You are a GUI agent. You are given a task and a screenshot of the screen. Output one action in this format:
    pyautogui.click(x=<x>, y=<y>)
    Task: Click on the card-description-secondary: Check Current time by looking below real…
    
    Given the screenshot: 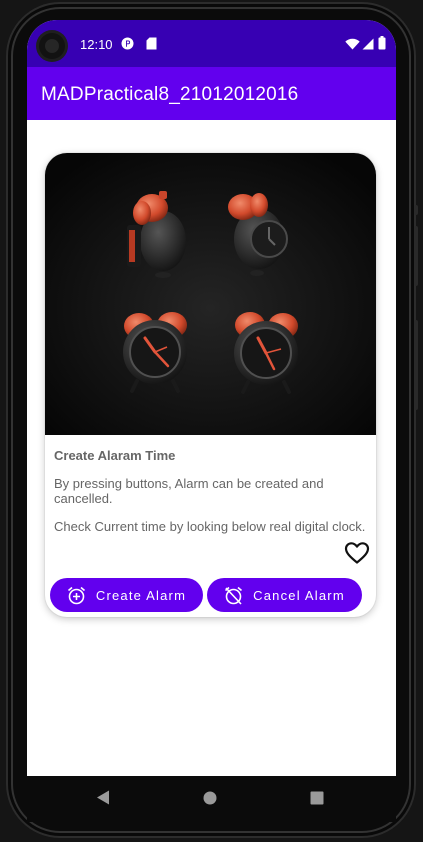 What is the action you would take?
    pyautogui.click(x=210, y=526)
    